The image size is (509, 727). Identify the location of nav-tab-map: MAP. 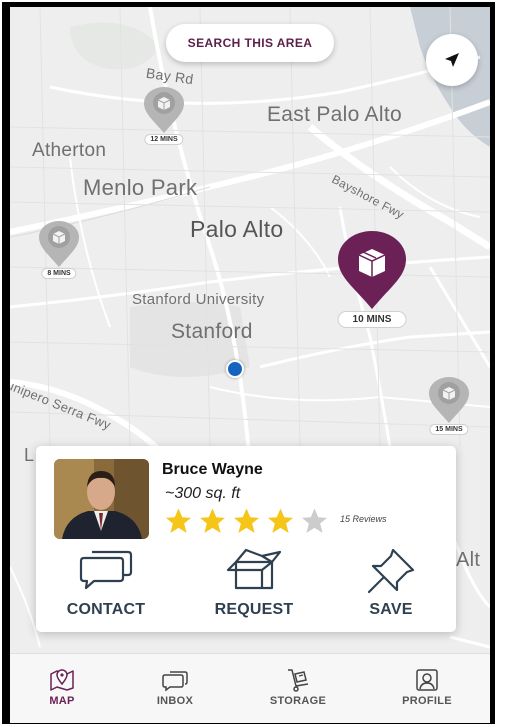
(62, 688).